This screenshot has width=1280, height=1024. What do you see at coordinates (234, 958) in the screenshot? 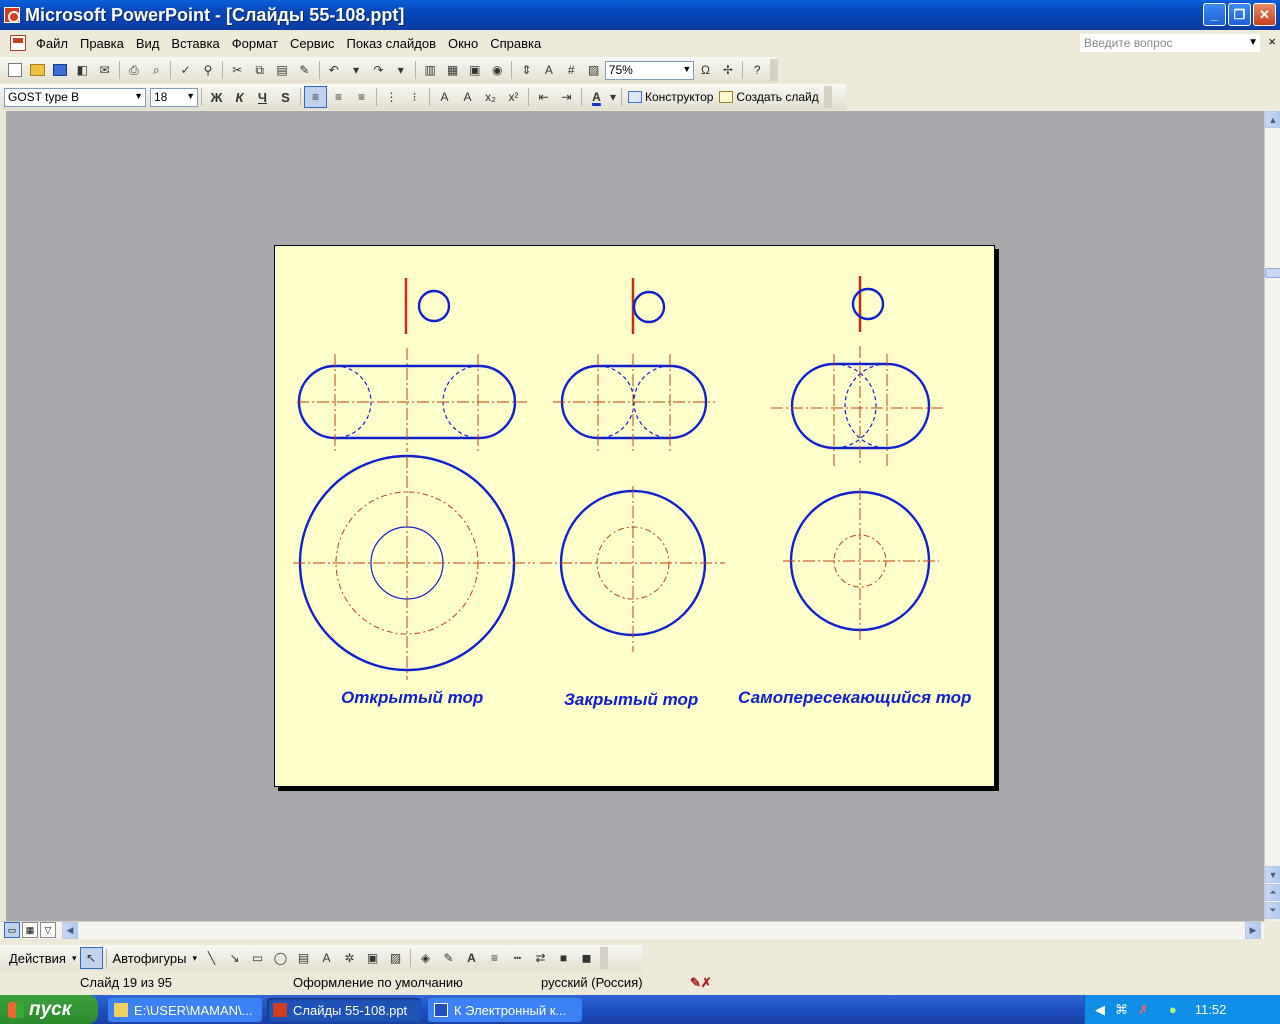
I see `arrow-icon: ↘` at bounding box center [234, 958].